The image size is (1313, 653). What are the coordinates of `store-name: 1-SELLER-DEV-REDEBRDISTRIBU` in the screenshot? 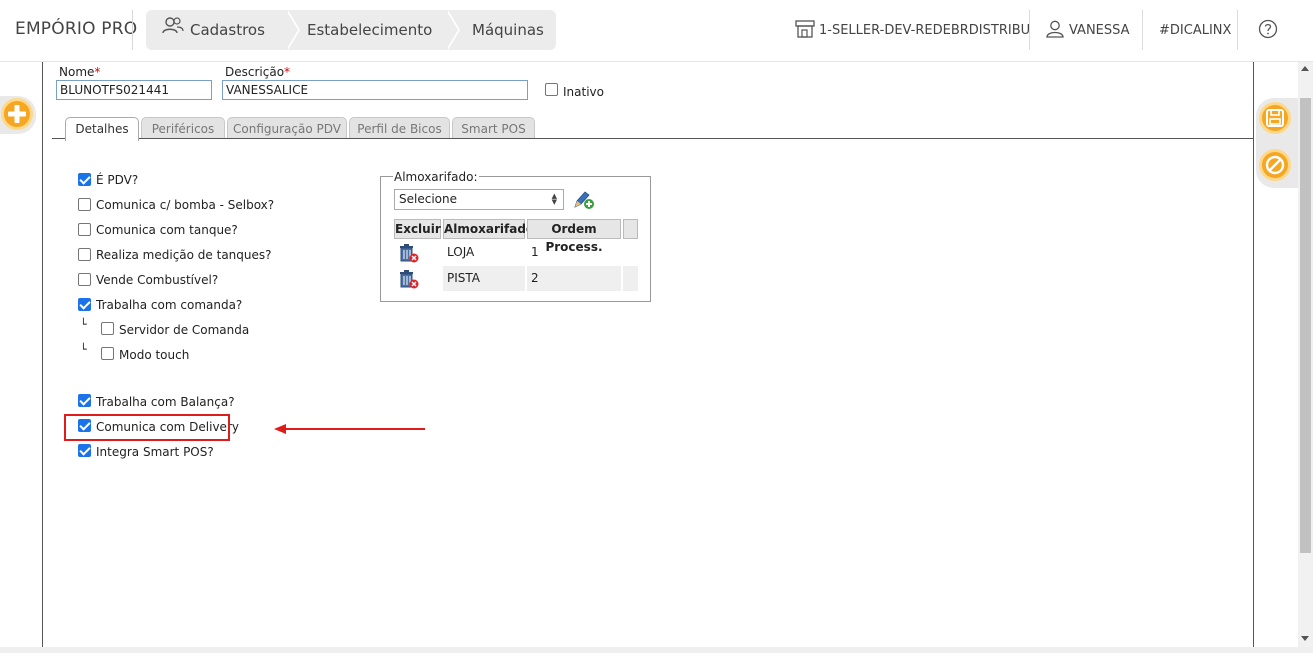 It's located at (925, 30).